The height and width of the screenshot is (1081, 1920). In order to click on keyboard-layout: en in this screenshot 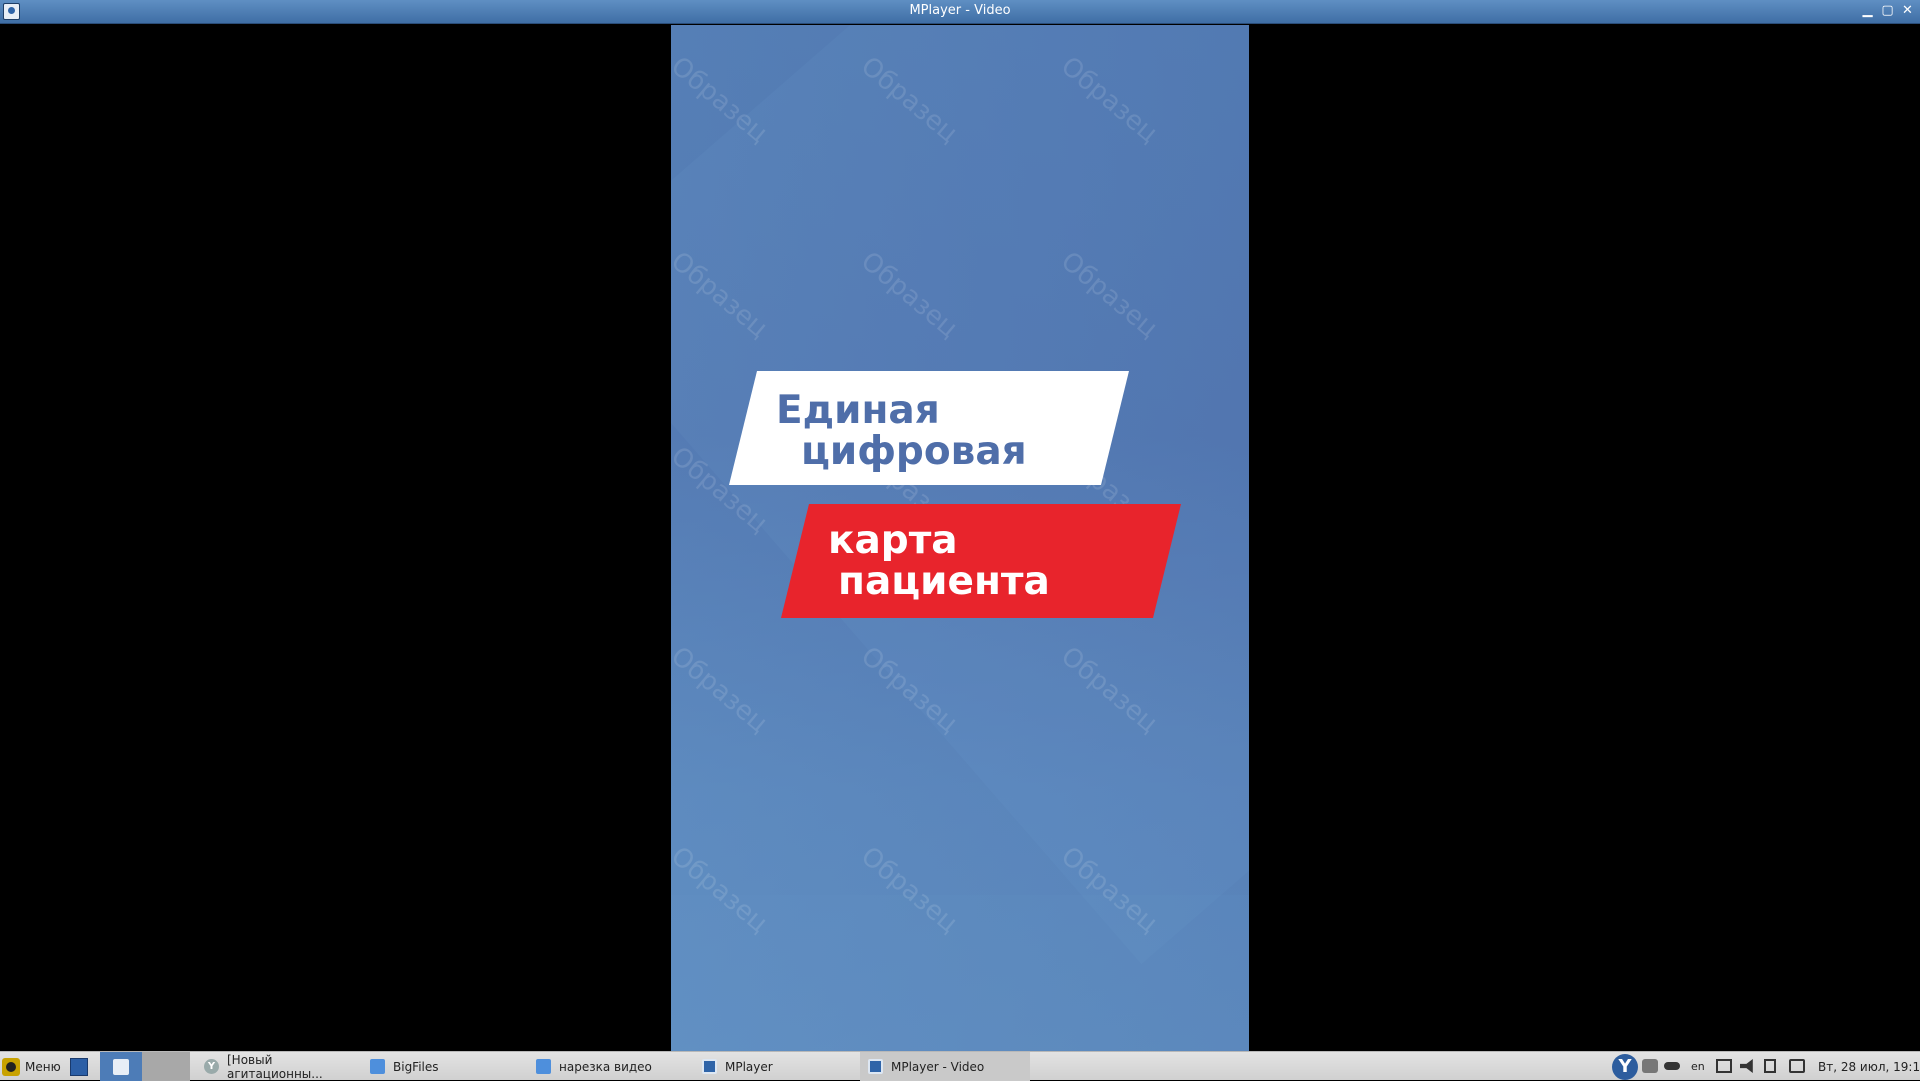, I will do `click(1698, 1066)`.